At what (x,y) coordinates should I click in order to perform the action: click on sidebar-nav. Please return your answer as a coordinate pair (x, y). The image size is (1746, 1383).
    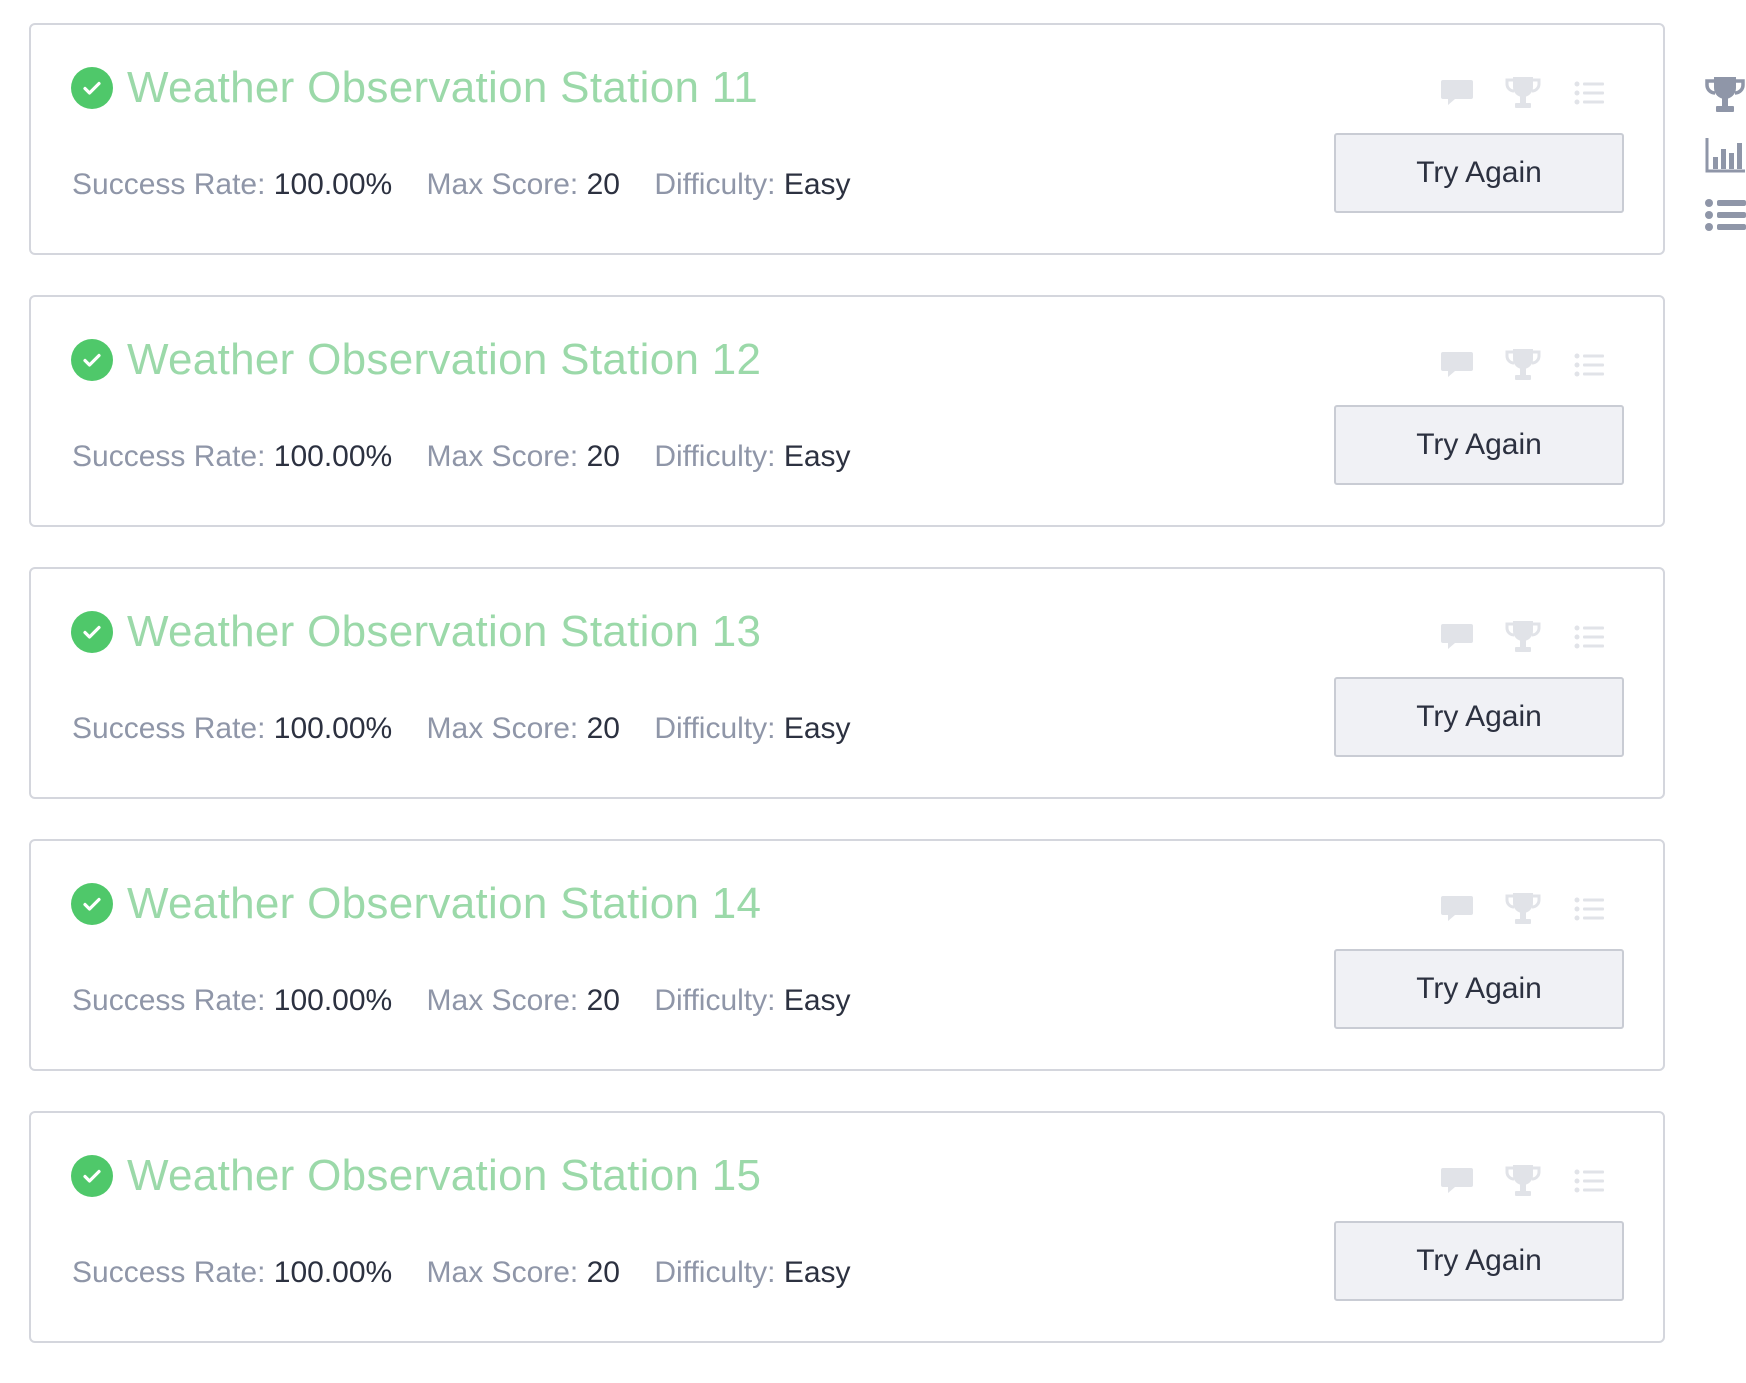
    Looking at the image, I should click on (1725, 162).